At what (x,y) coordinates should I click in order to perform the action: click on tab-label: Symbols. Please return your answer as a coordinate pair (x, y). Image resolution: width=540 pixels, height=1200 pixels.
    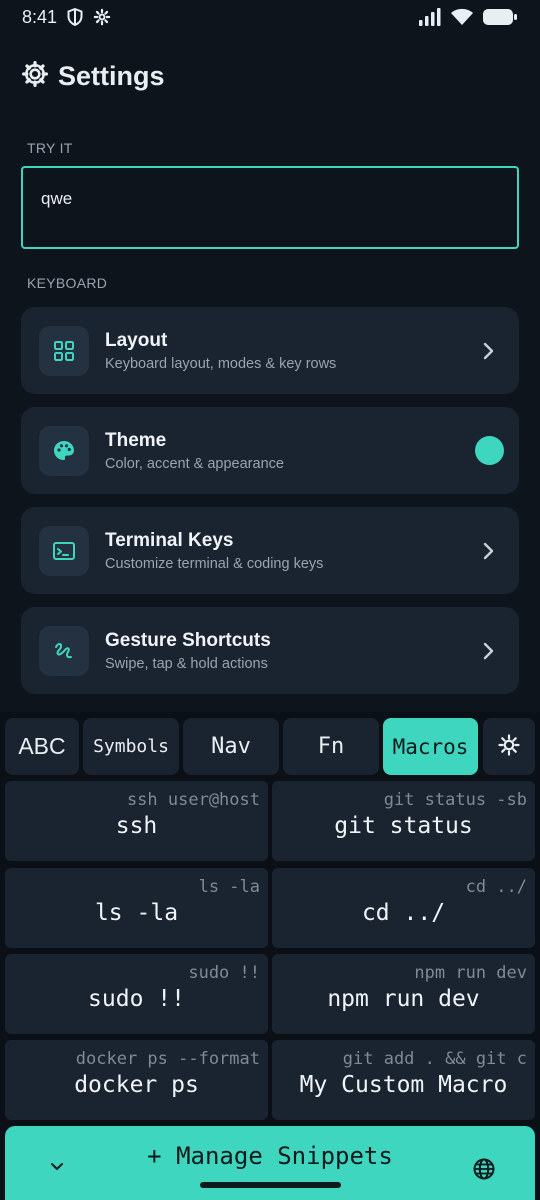
    Looking at the image, I should click on (131, 746).